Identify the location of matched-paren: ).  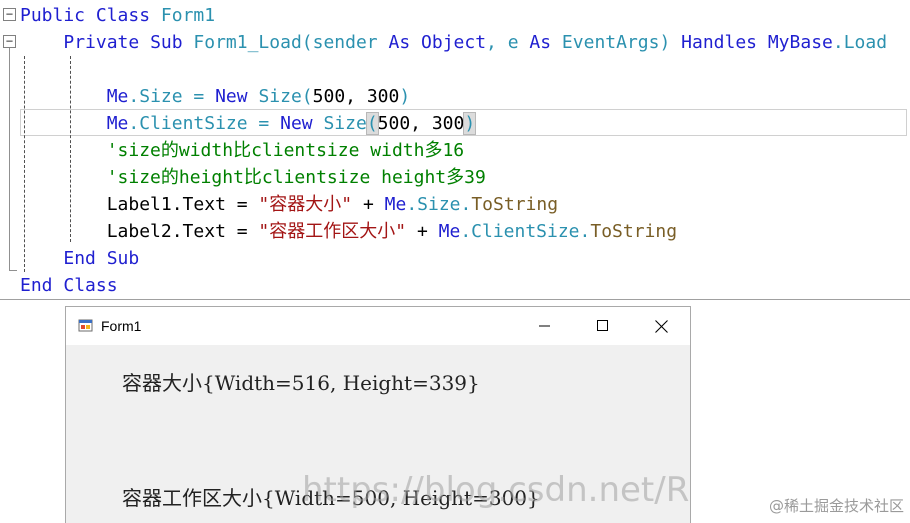
(470, 123).